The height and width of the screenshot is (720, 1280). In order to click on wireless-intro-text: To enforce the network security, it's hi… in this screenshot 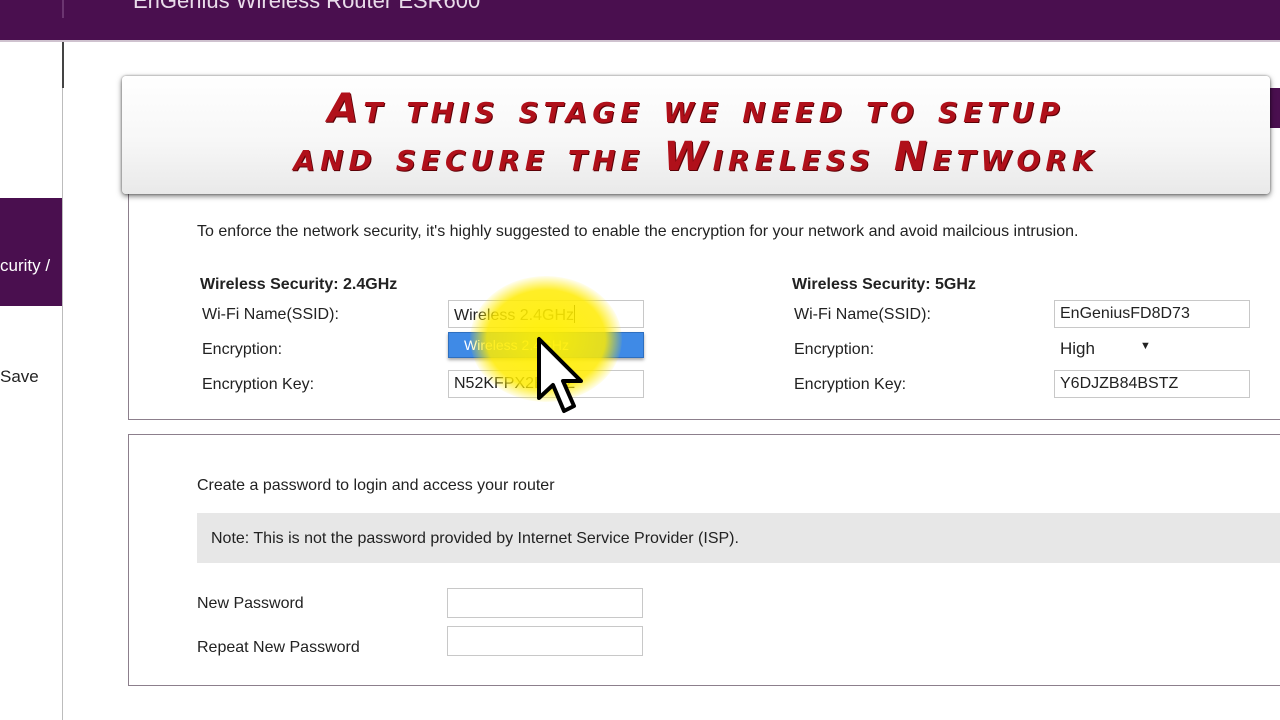, I will do `click(638, 231)`.